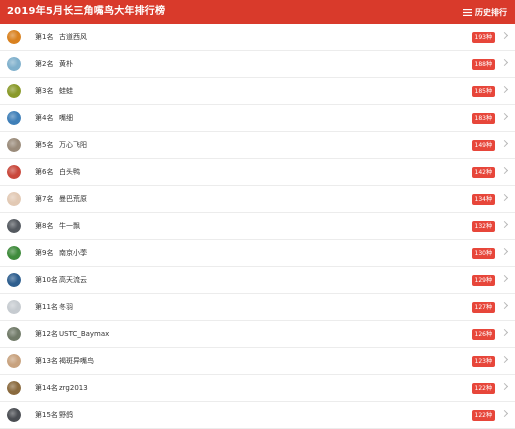  I want to click on rank-label: 第9名, so click(44, 253).